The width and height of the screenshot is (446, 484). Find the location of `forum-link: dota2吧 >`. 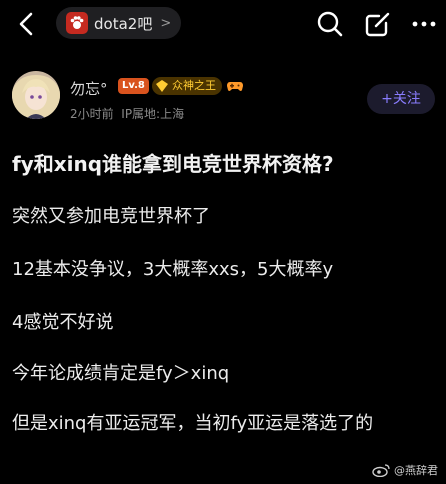

forum-link: dota2吧 > is located at coordinates (119, 23).